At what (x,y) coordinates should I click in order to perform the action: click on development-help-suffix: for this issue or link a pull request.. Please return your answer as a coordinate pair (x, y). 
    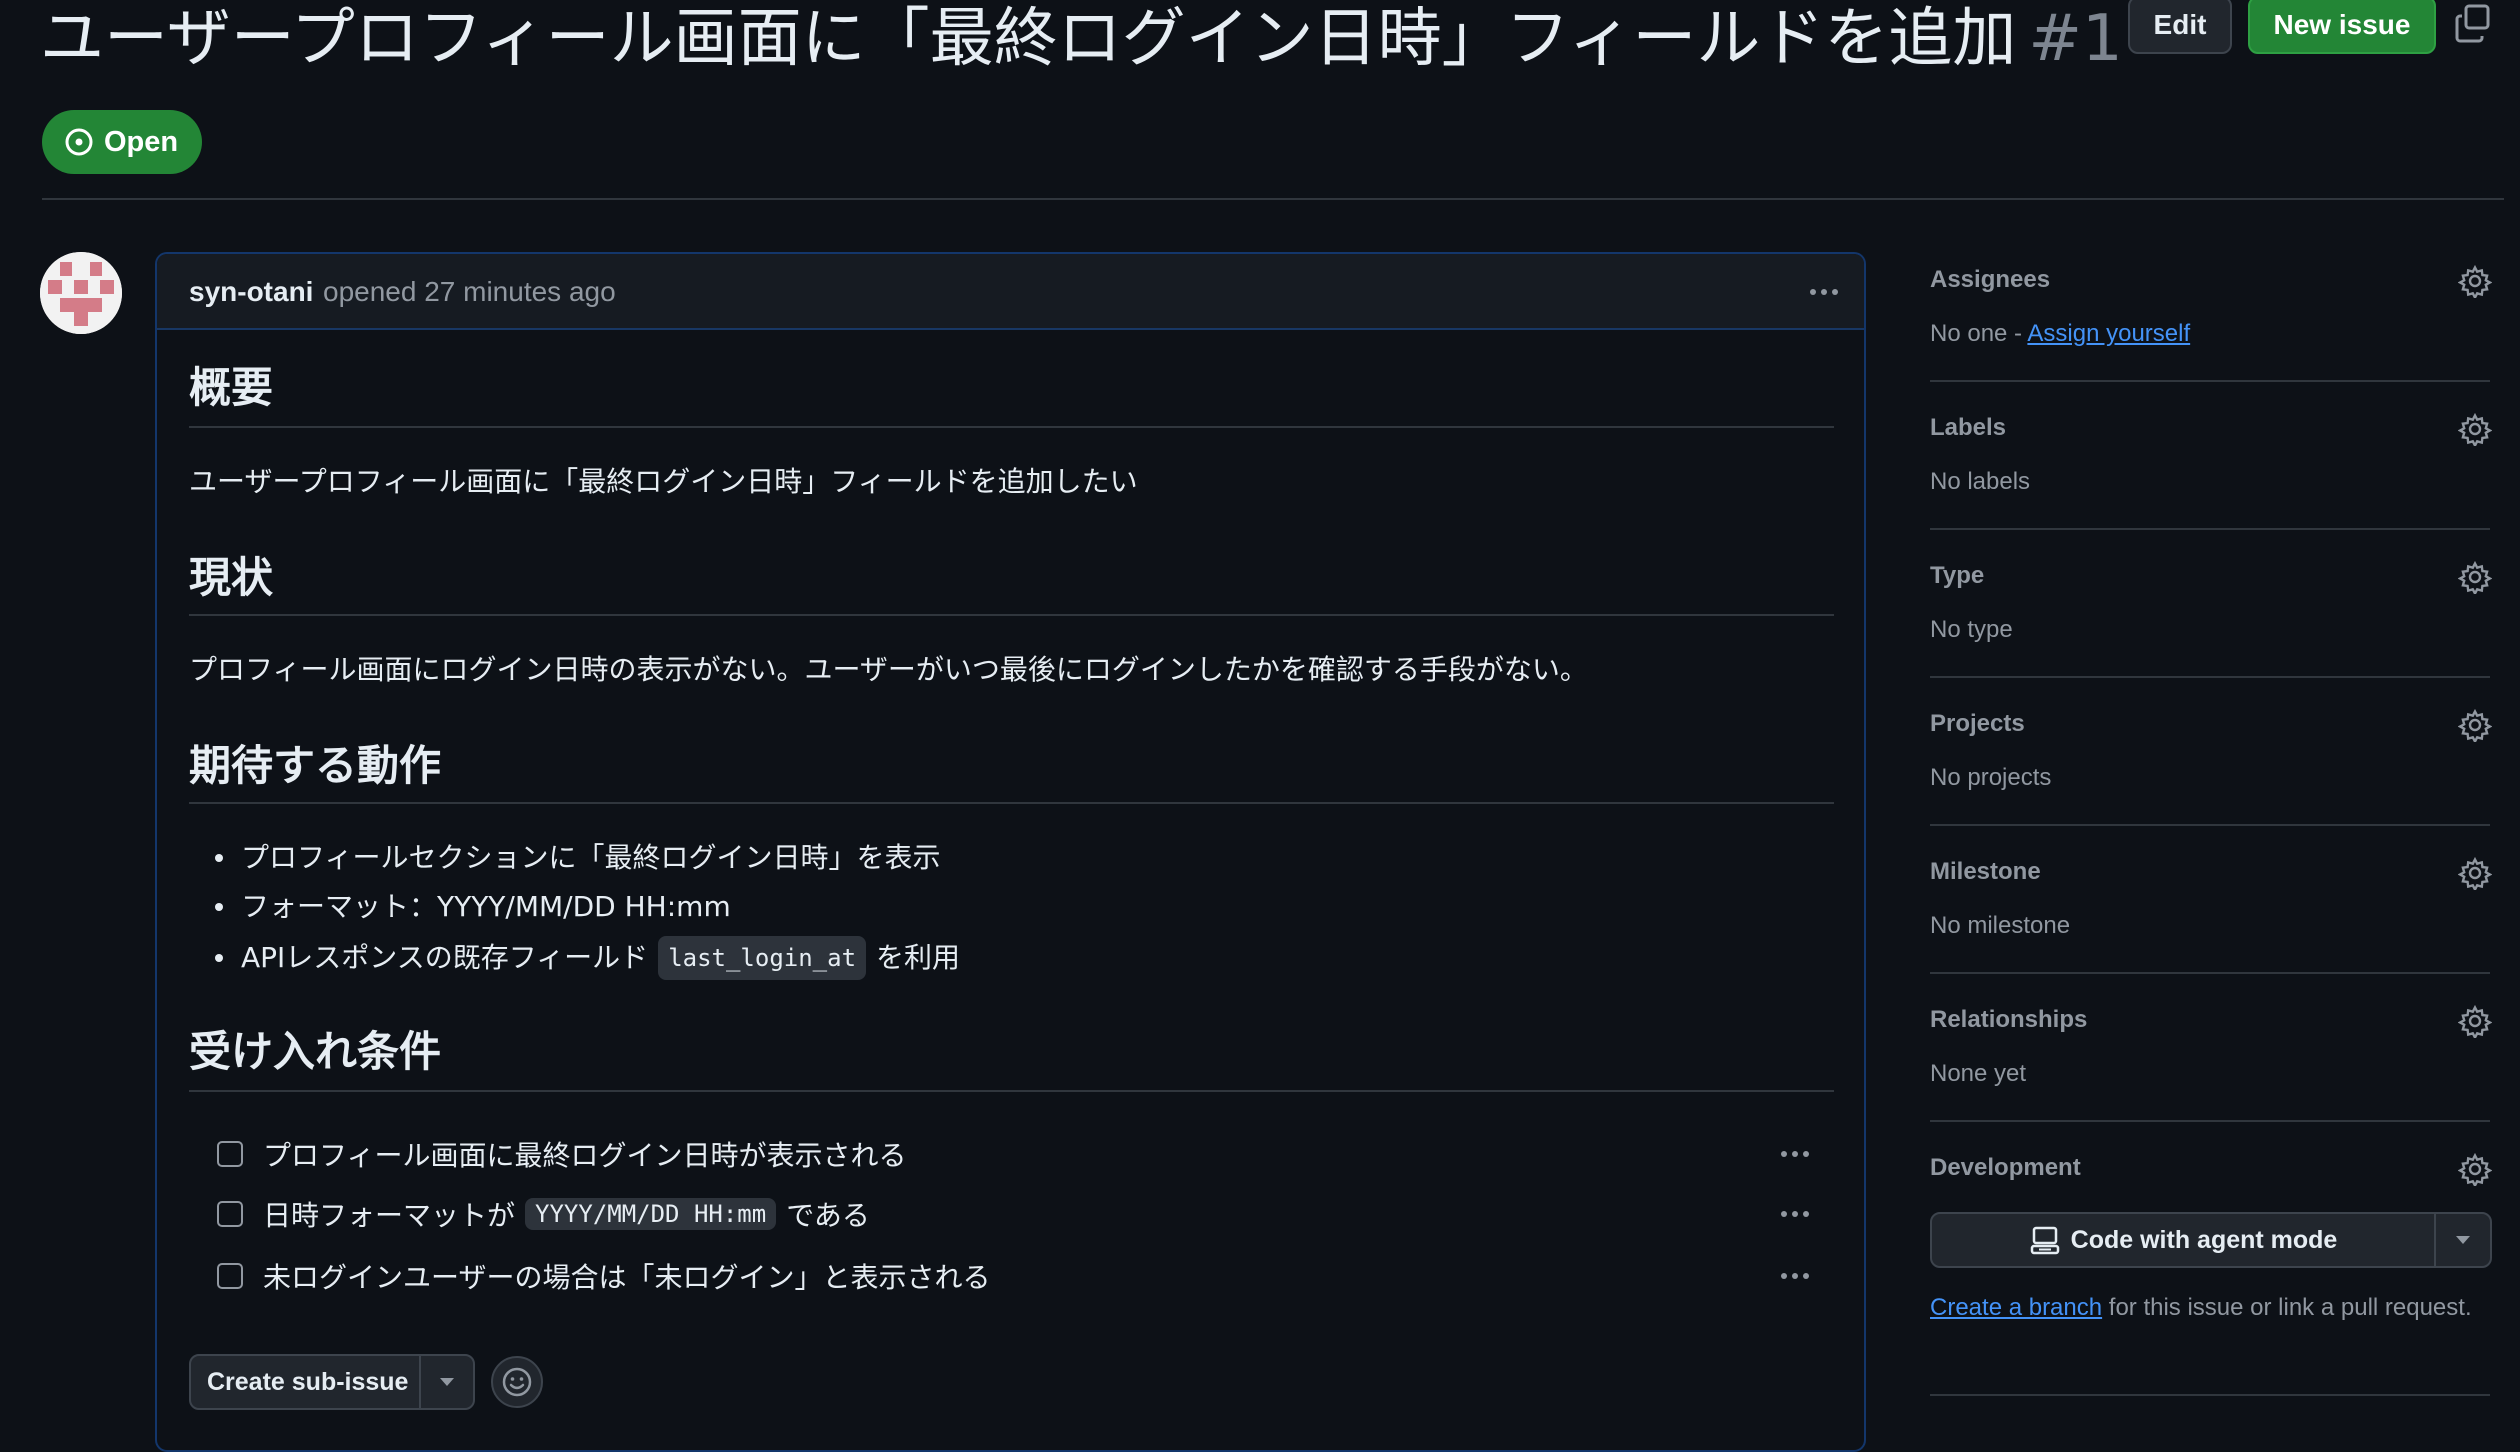
    Looking at the image, I should click on (2287, 1307).